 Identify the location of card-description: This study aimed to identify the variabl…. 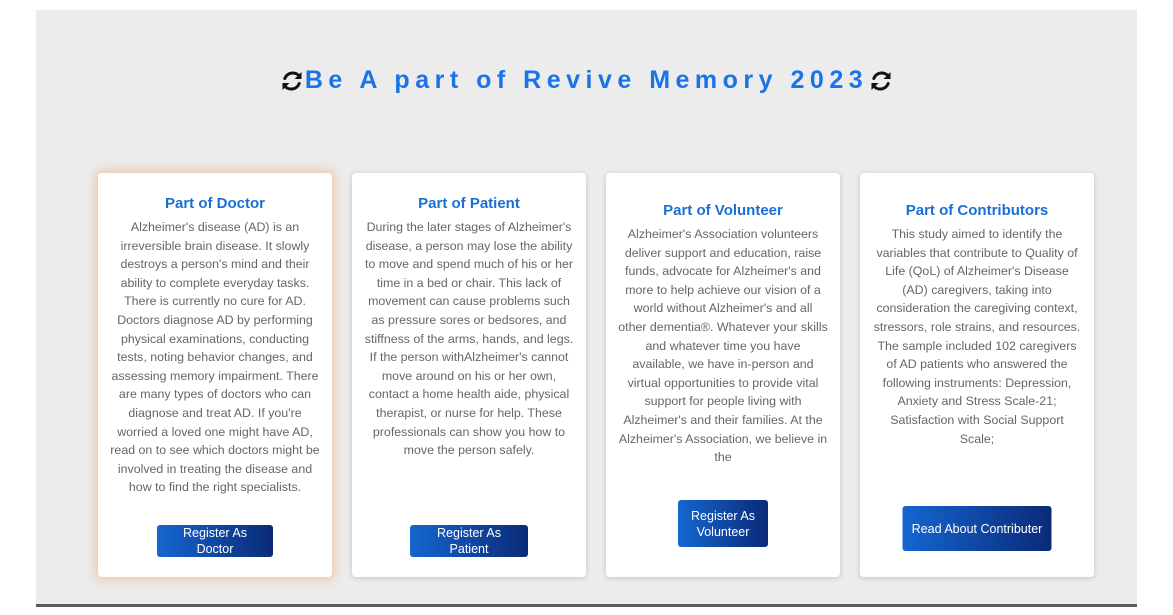
(977, 336).